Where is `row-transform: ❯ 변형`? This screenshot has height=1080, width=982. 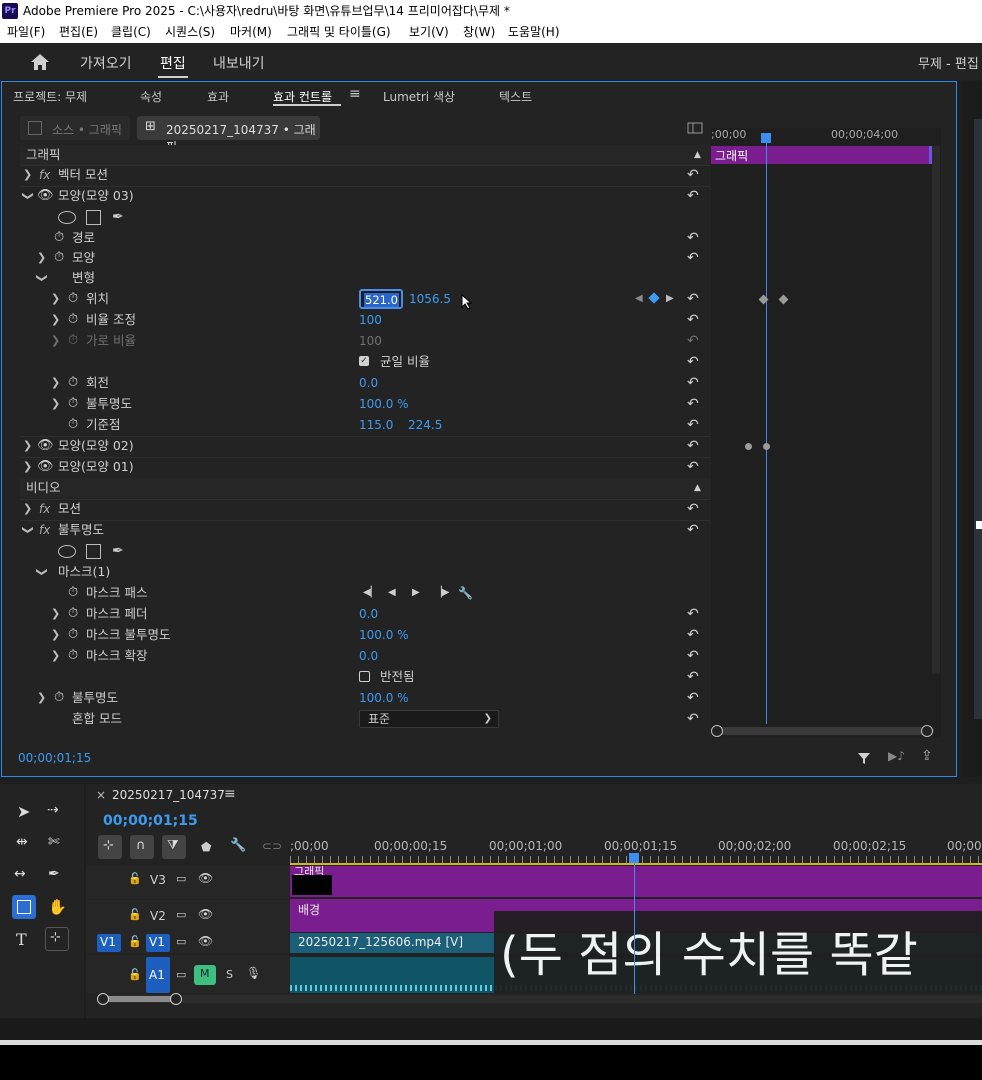 row-transform: ❯ 변형 is located at coordinates (365, 278).